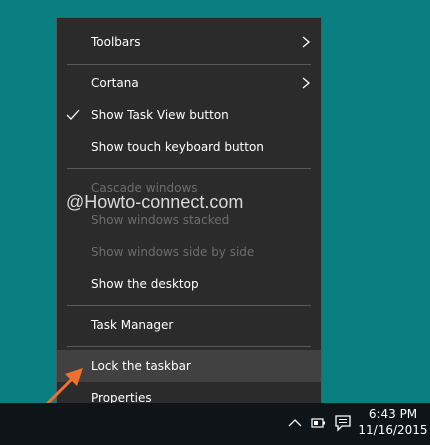 The height and width of the screenshot is (445, 430). I want to click on menu-item-task-manager: Task Manager, so click(189, 325).